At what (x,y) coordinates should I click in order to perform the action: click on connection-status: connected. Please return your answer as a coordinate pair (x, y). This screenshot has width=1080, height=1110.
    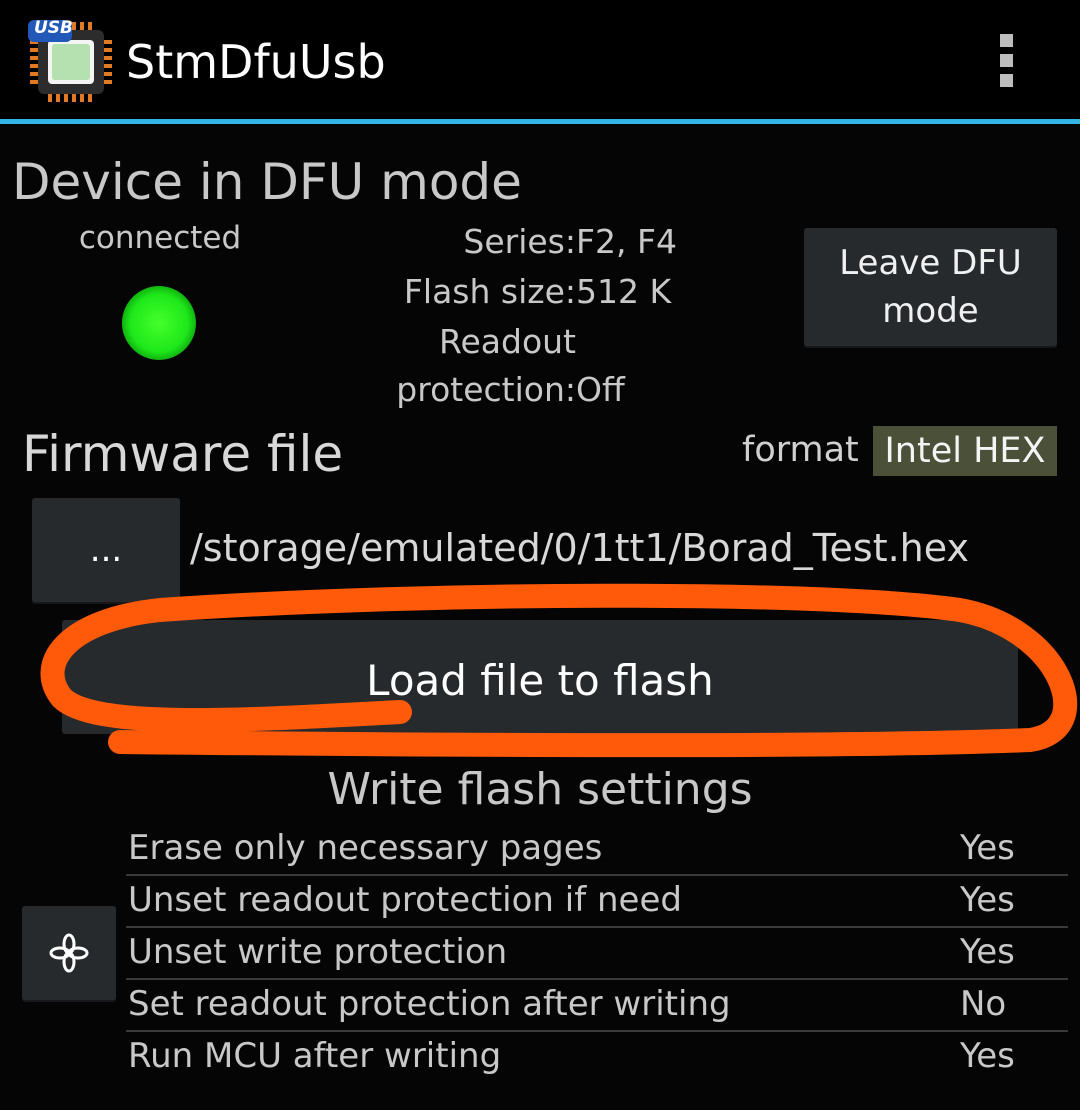
    Looking at the image, I should click on (160, 238).